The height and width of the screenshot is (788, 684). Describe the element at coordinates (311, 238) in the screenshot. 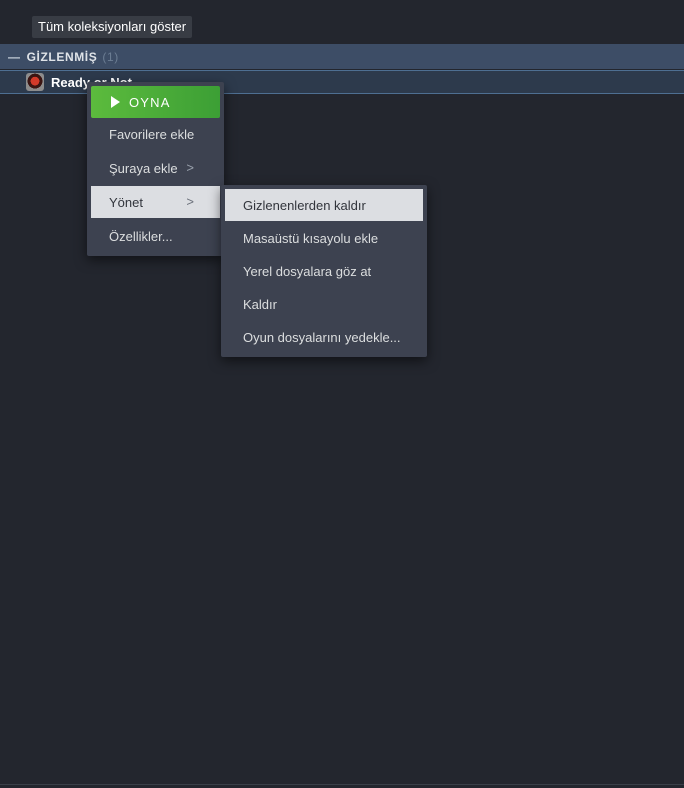

I see `menu-item-label: Masaüstü kısayolu ekle` at that location.